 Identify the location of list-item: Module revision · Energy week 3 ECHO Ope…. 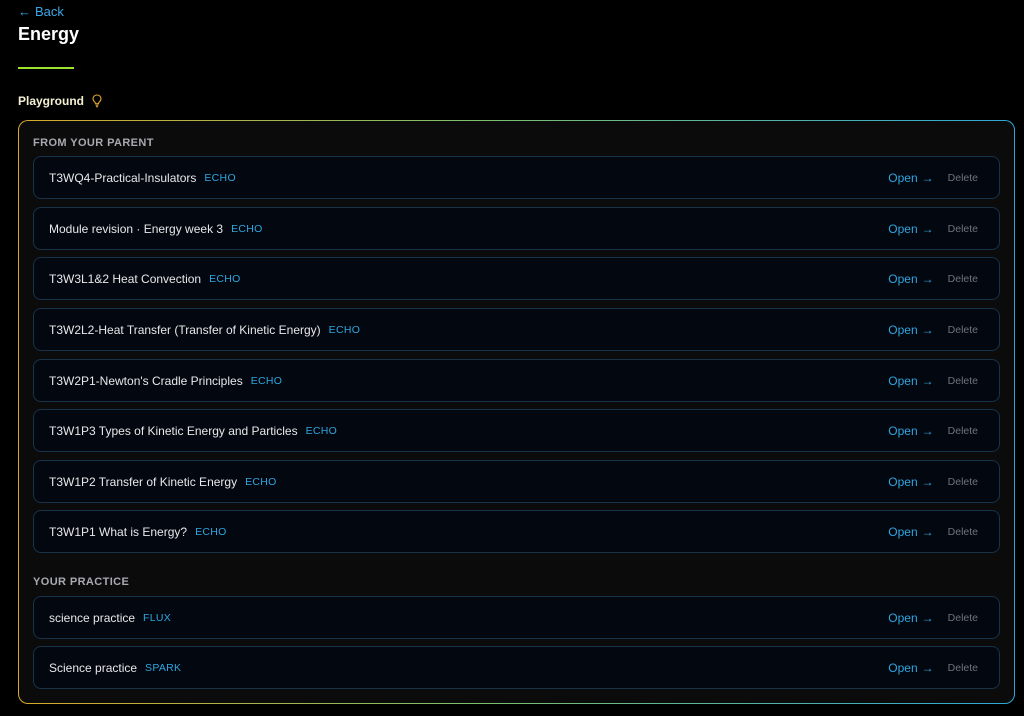
(516, 228).